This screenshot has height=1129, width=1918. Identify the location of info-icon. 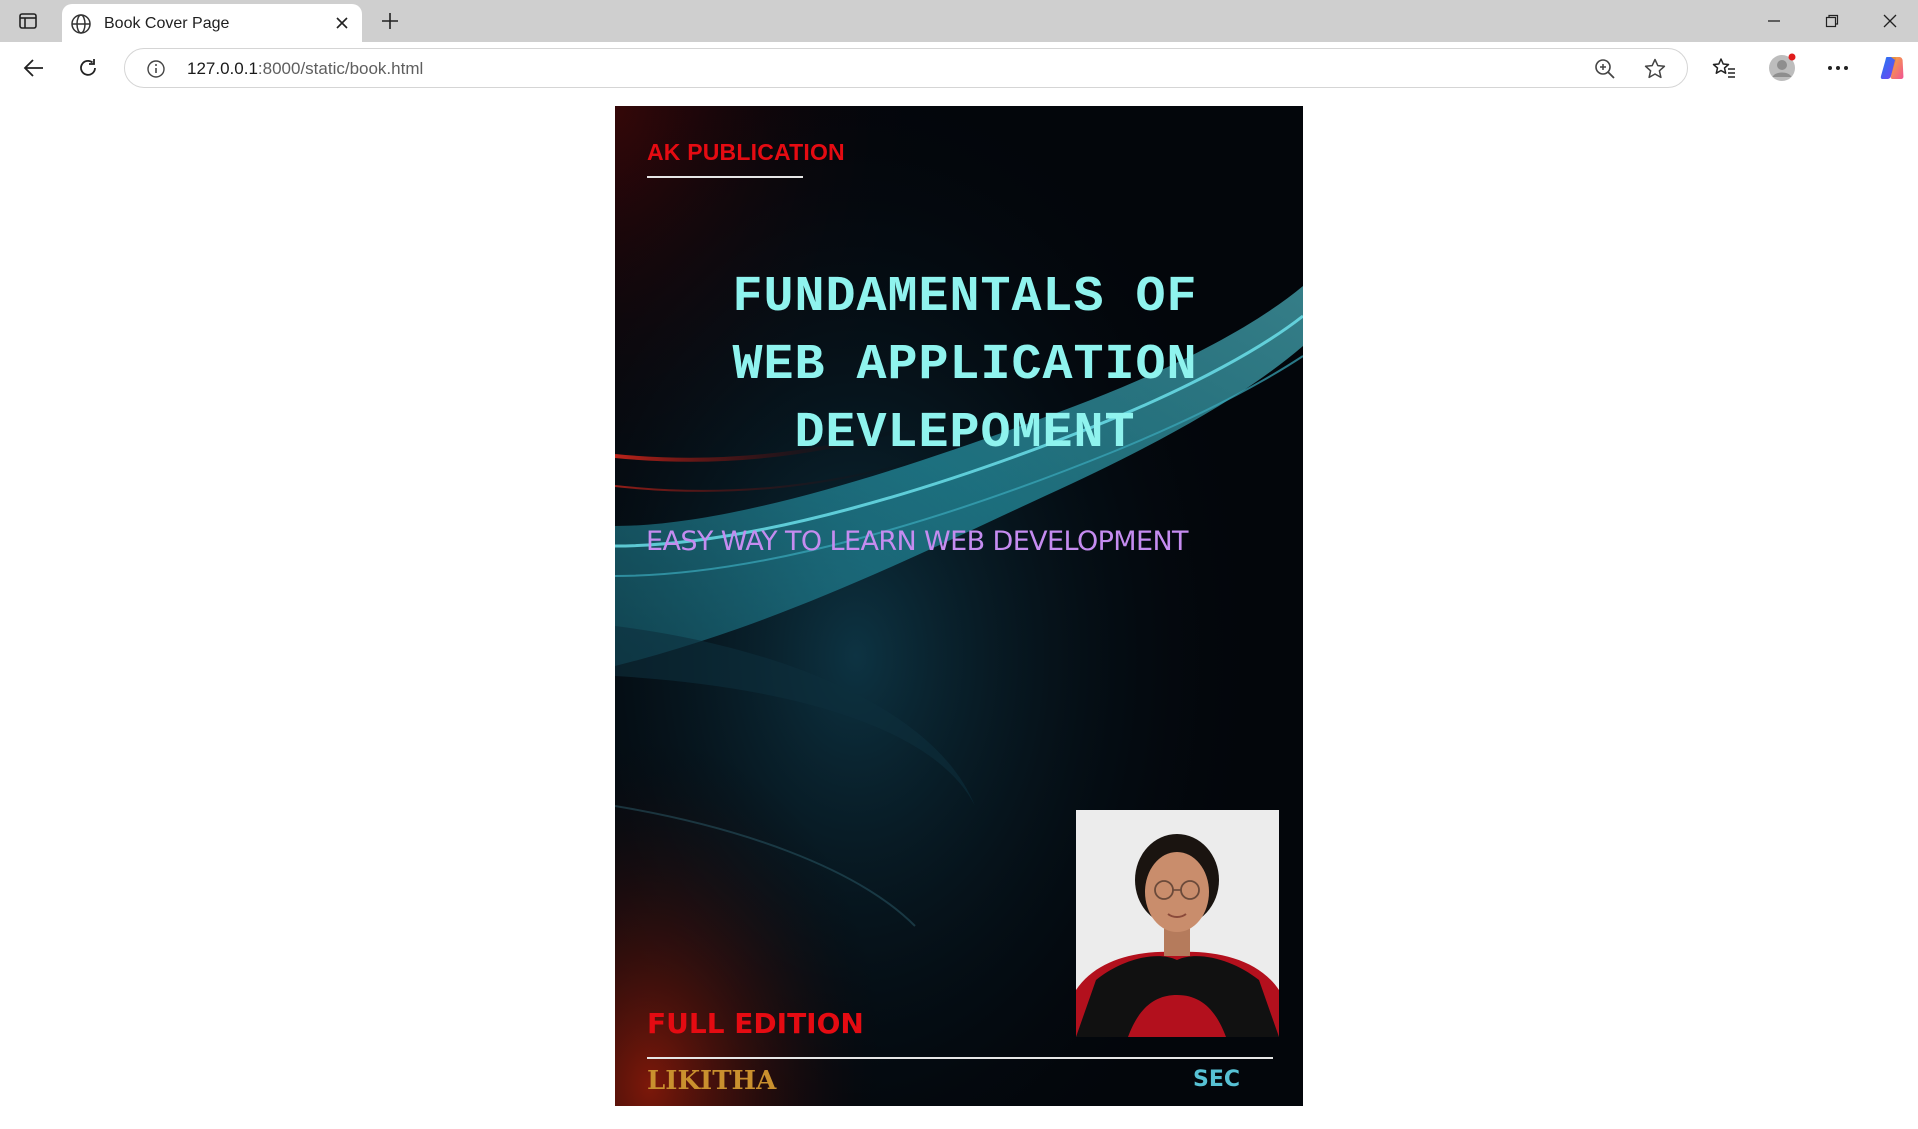
(156, 69).